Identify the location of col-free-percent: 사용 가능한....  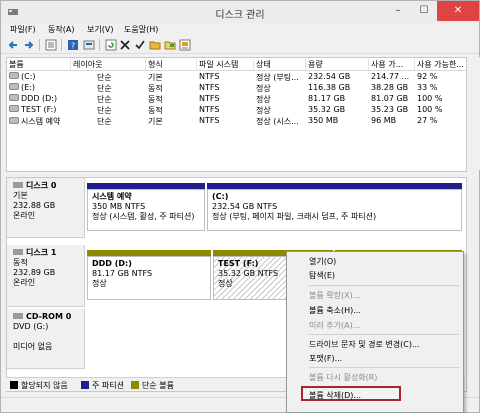
(440, 64).